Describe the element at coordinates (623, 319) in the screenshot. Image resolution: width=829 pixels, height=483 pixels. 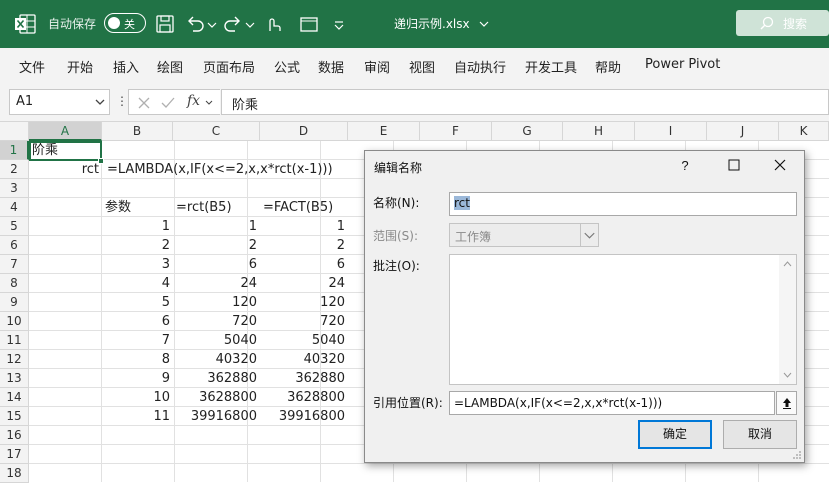
I see `comment-textarea` at that location.